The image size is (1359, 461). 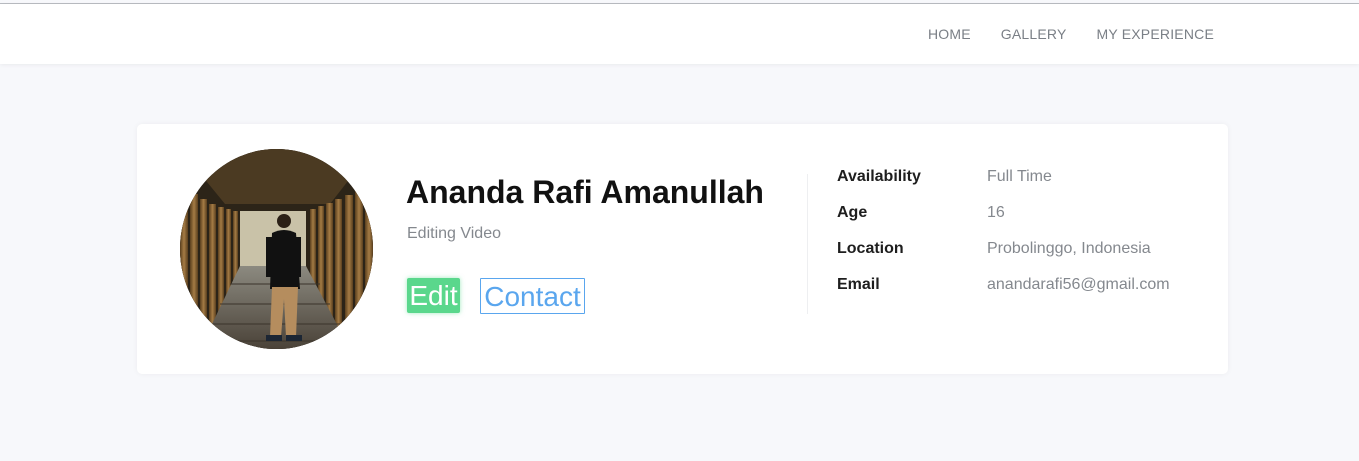 What do you see at coordinates (949, 34) in the screenshot?
I see `nav-home-link: HOME` at bounding box center [949, 34].